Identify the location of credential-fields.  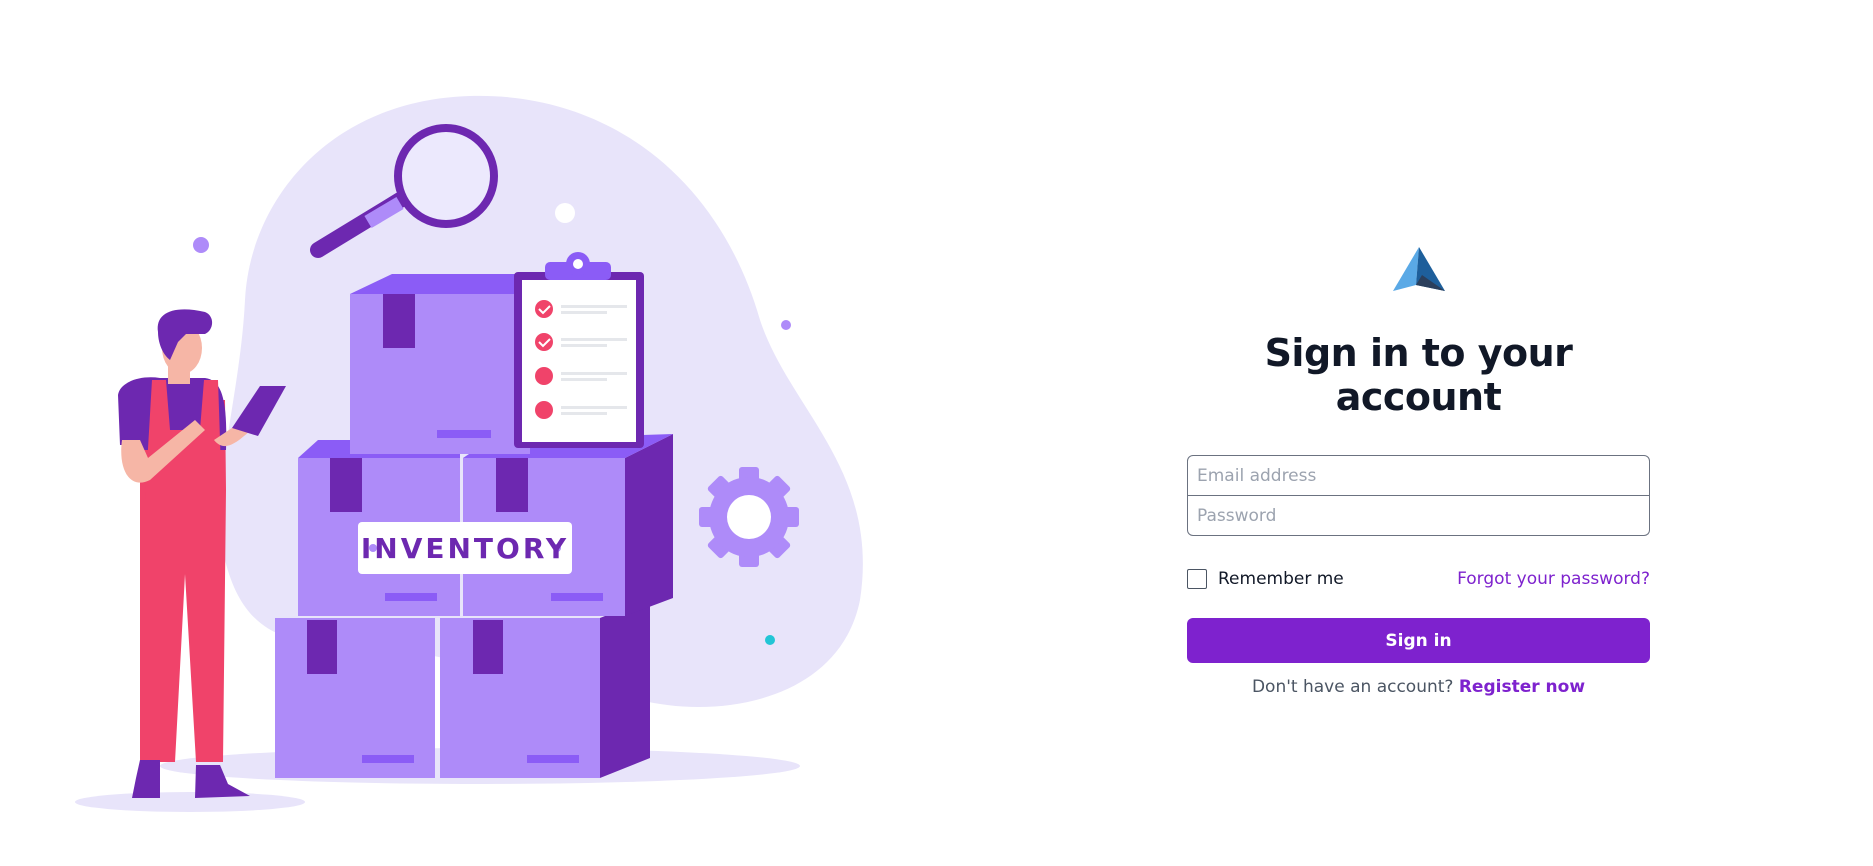
(1418, 495).